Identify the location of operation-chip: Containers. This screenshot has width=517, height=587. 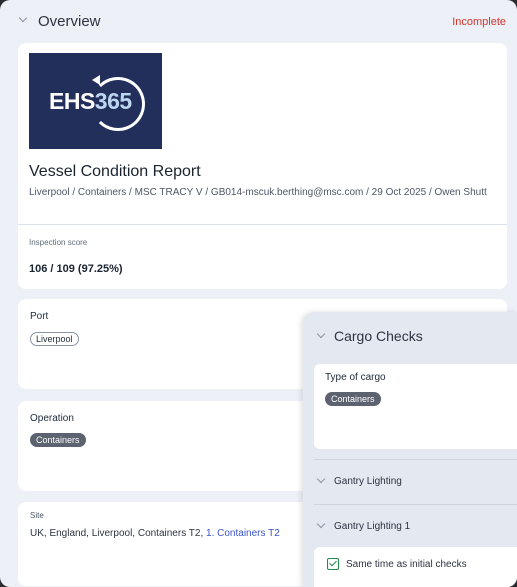
(58, 440).